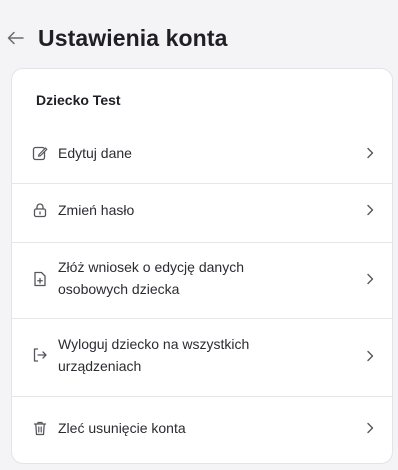 Image resolution: width=398 pixels, height=470 pixels. What do you see at coordinates (78, 100) in the screenshot?
I see `user-name: Dziecko Test` at bounding box center [78, 100].